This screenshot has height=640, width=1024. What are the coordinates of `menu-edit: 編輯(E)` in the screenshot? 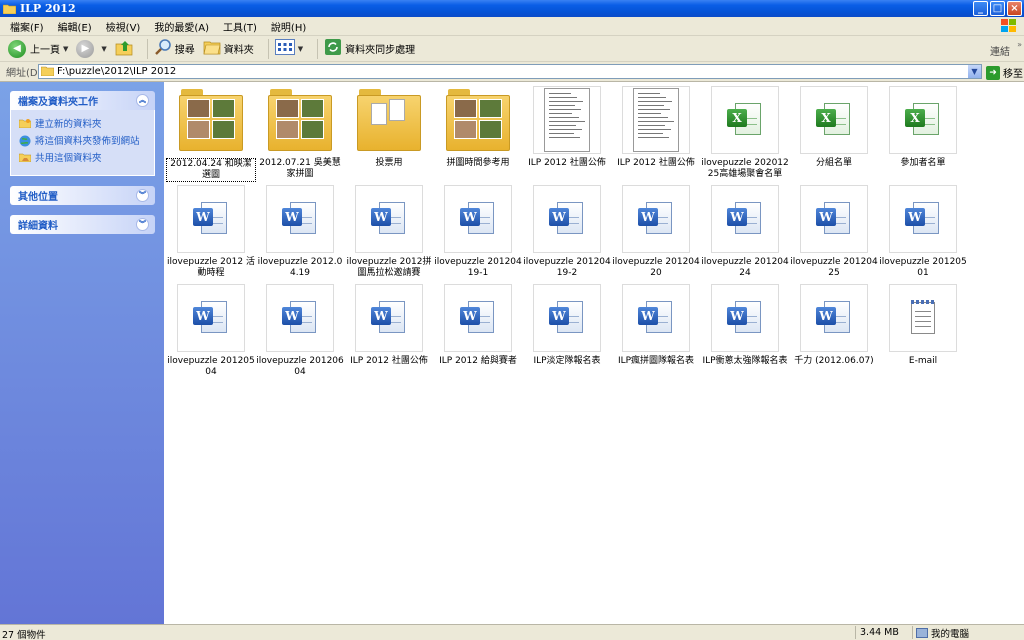 It's located at (75, 26).